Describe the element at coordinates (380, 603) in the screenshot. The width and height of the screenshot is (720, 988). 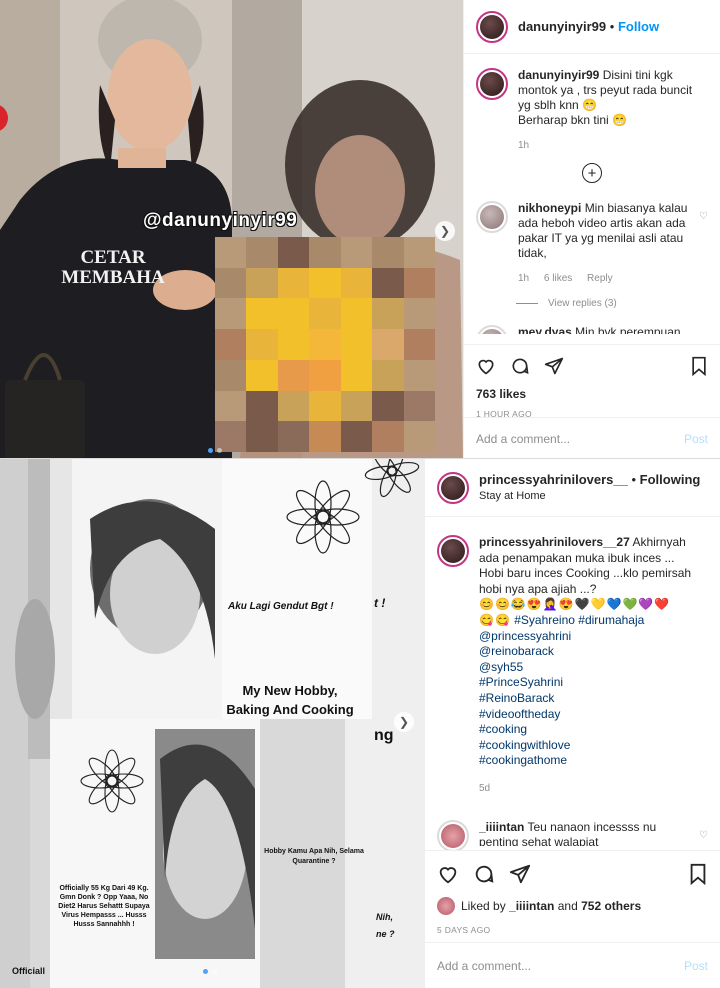
I see `slide-text-t: t !` at that location.